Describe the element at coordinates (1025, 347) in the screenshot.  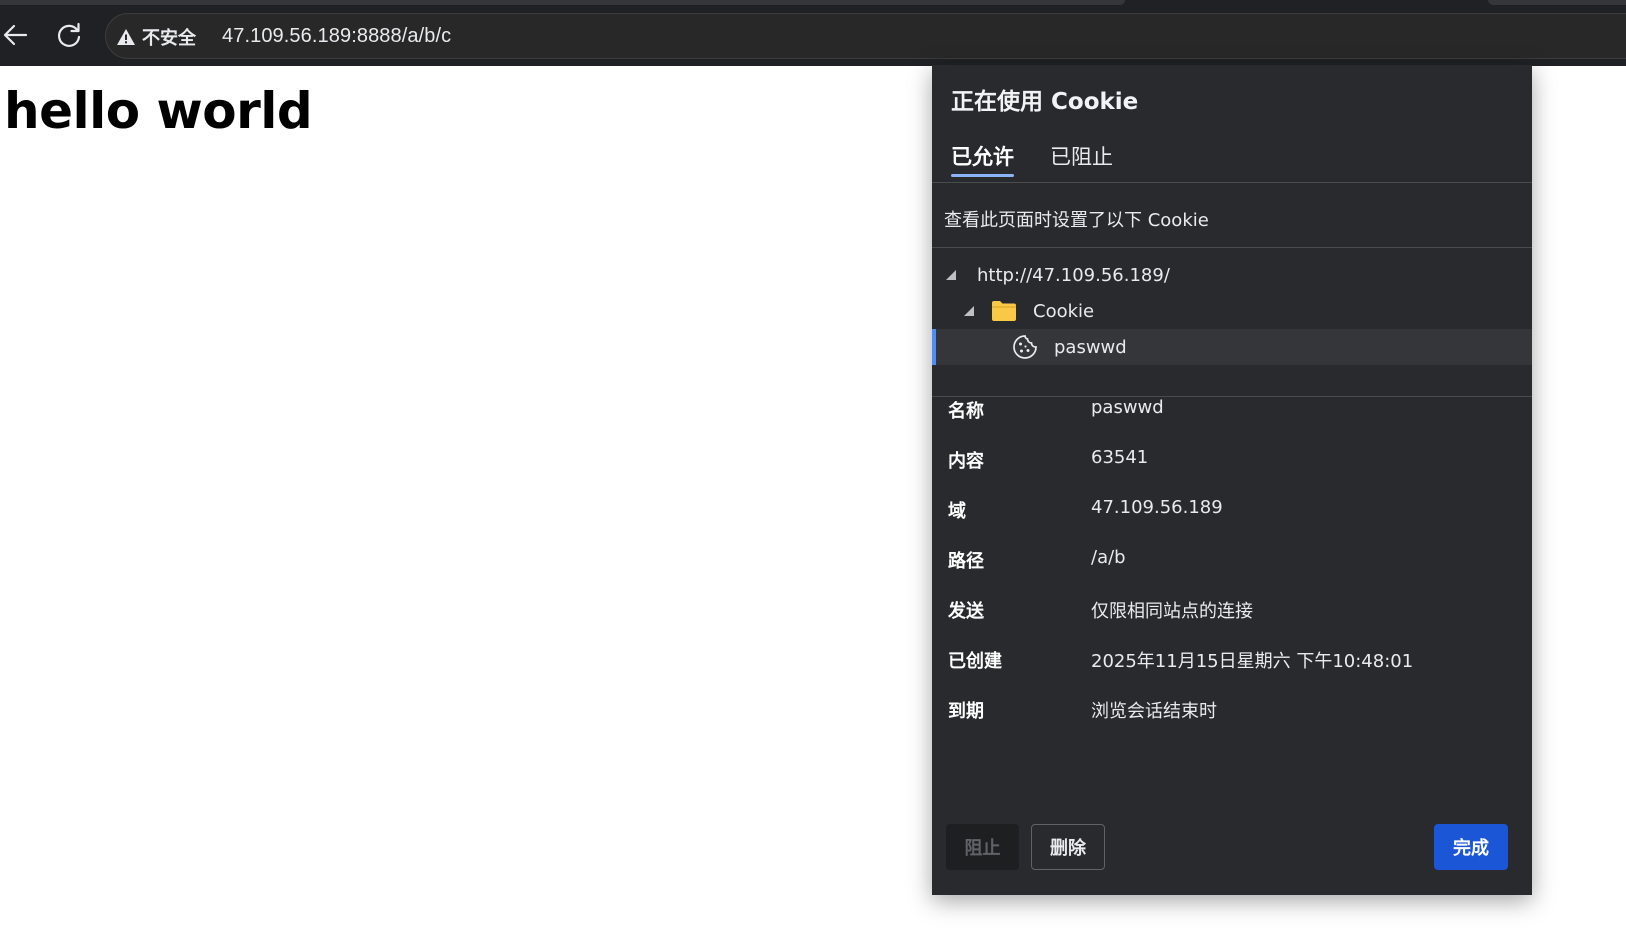
I see `cookie-icon` at that location.